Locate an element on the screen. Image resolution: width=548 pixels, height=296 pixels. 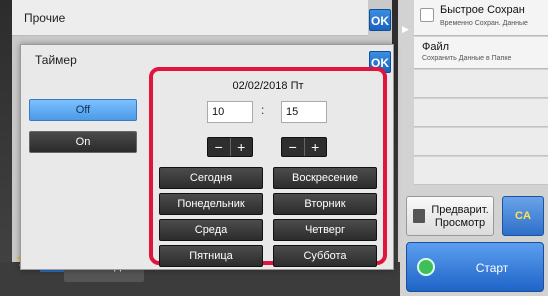
preview-label: Предварит. Просмотр is located at coordinates (460, 216).